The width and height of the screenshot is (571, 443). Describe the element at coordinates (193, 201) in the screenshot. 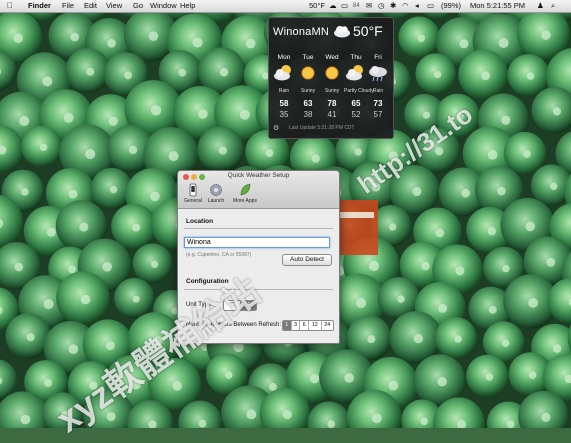

I see `toolbar-general-label: General` at that location.